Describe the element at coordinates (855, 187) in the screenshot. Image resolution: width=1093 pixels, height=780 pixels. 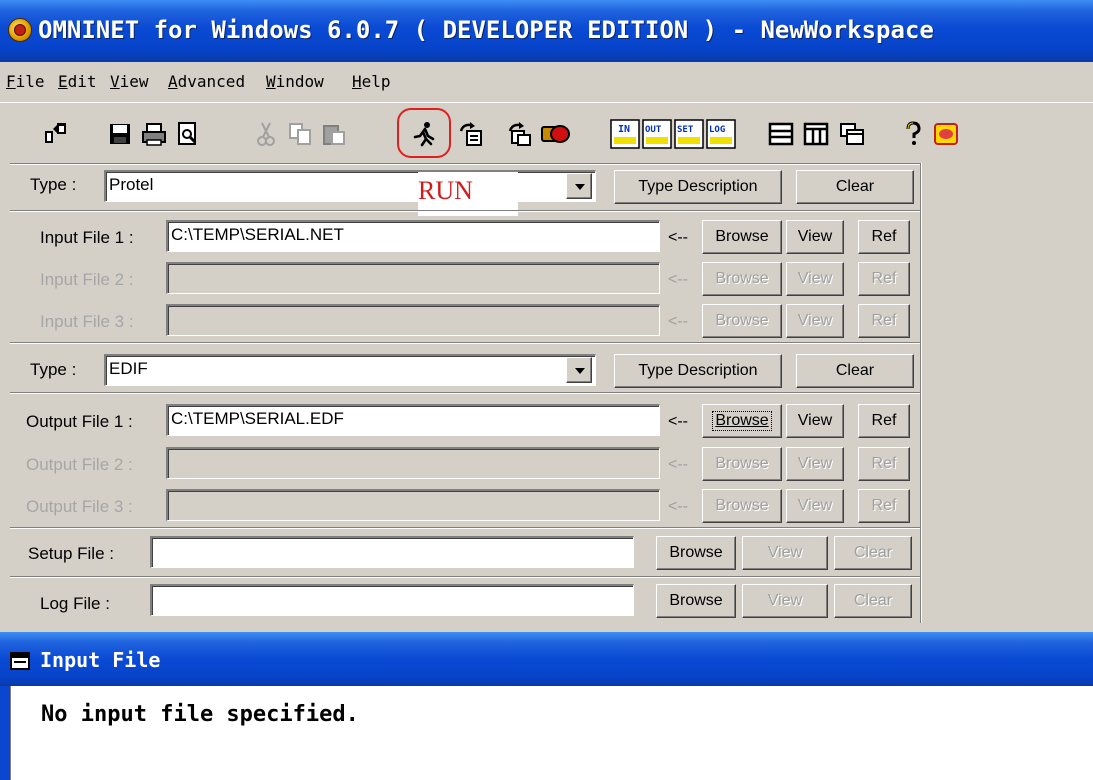
I see `input-clear-button: Clear` at that location.